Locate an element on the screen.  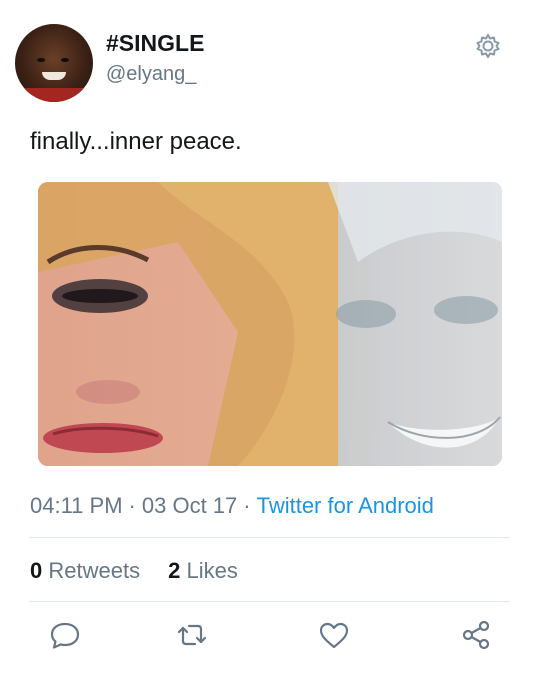
reply-icon is located at coordinates (65, 635).